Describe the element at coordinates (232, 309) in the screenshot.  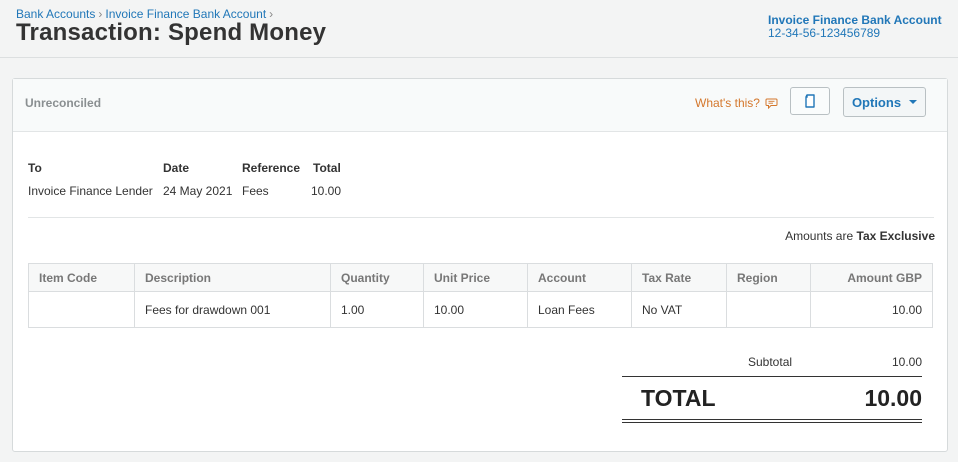
I see `cell-description: Fees for drawdown 001` at that location.